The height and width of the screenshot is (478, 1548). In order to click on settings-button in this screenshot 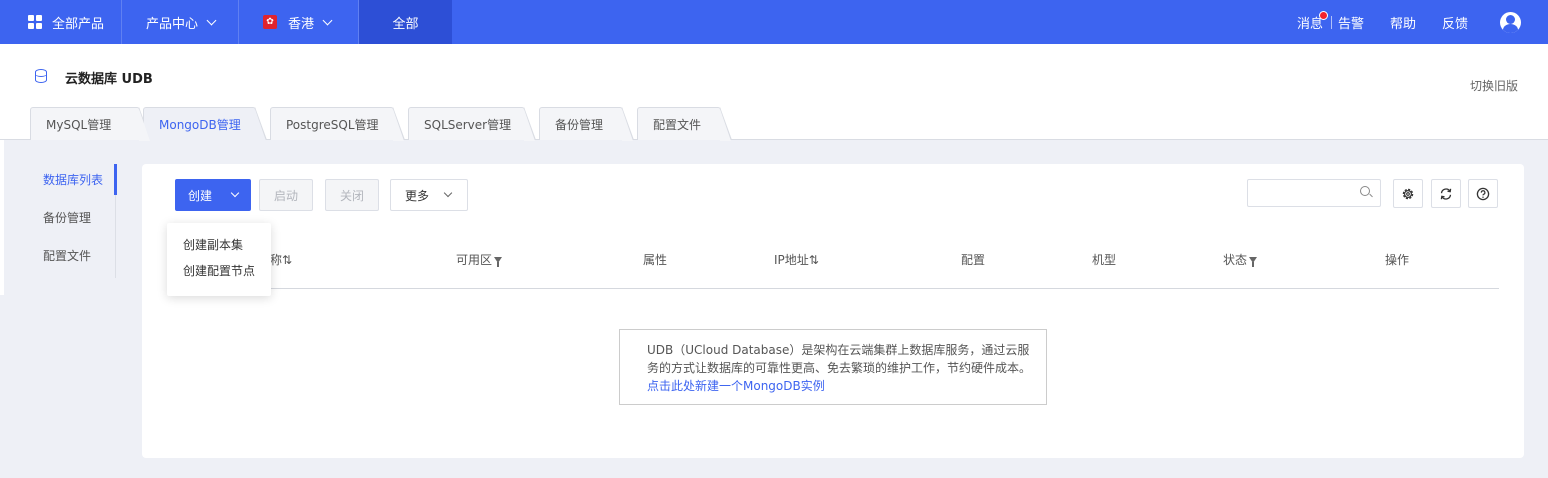, I will do `click(1408, 193)`.